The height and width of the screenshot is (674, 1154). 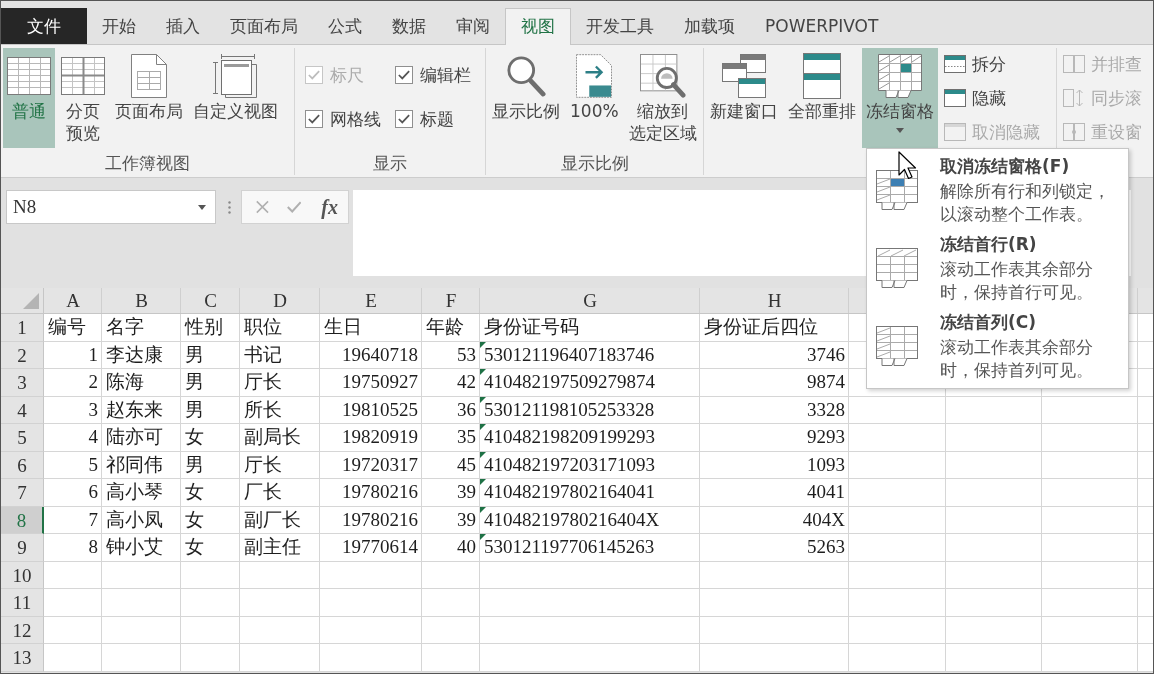 I want to click on cell-value: 所长, so click(x=263, y=409).